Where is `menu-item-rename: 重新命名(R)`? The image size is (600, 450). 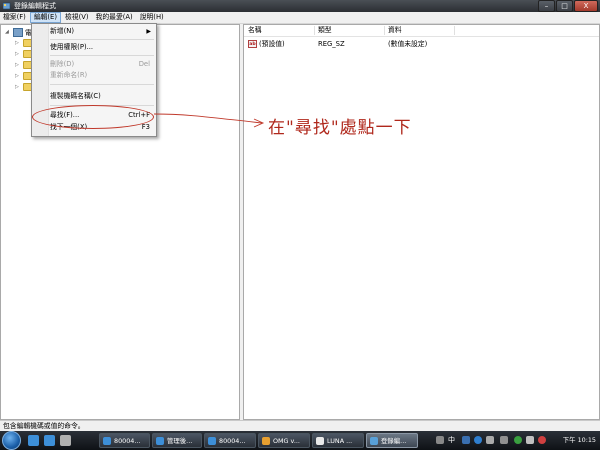 menu-item-rename: 重新命名(R) is located at coordinates (102, 75).